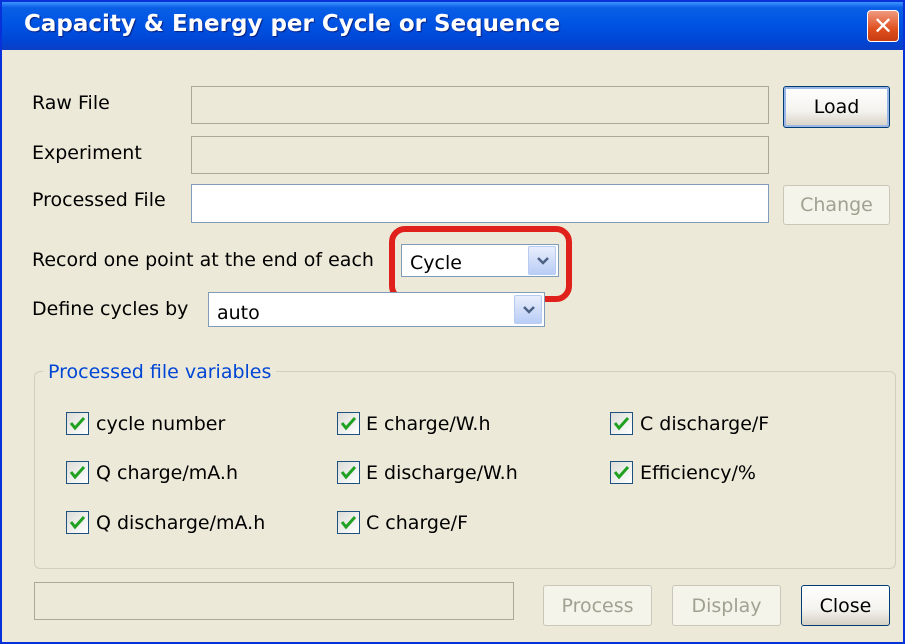 This screenshot has height=644, width=905. I want to click on load-button: Load, so click(836, 107).